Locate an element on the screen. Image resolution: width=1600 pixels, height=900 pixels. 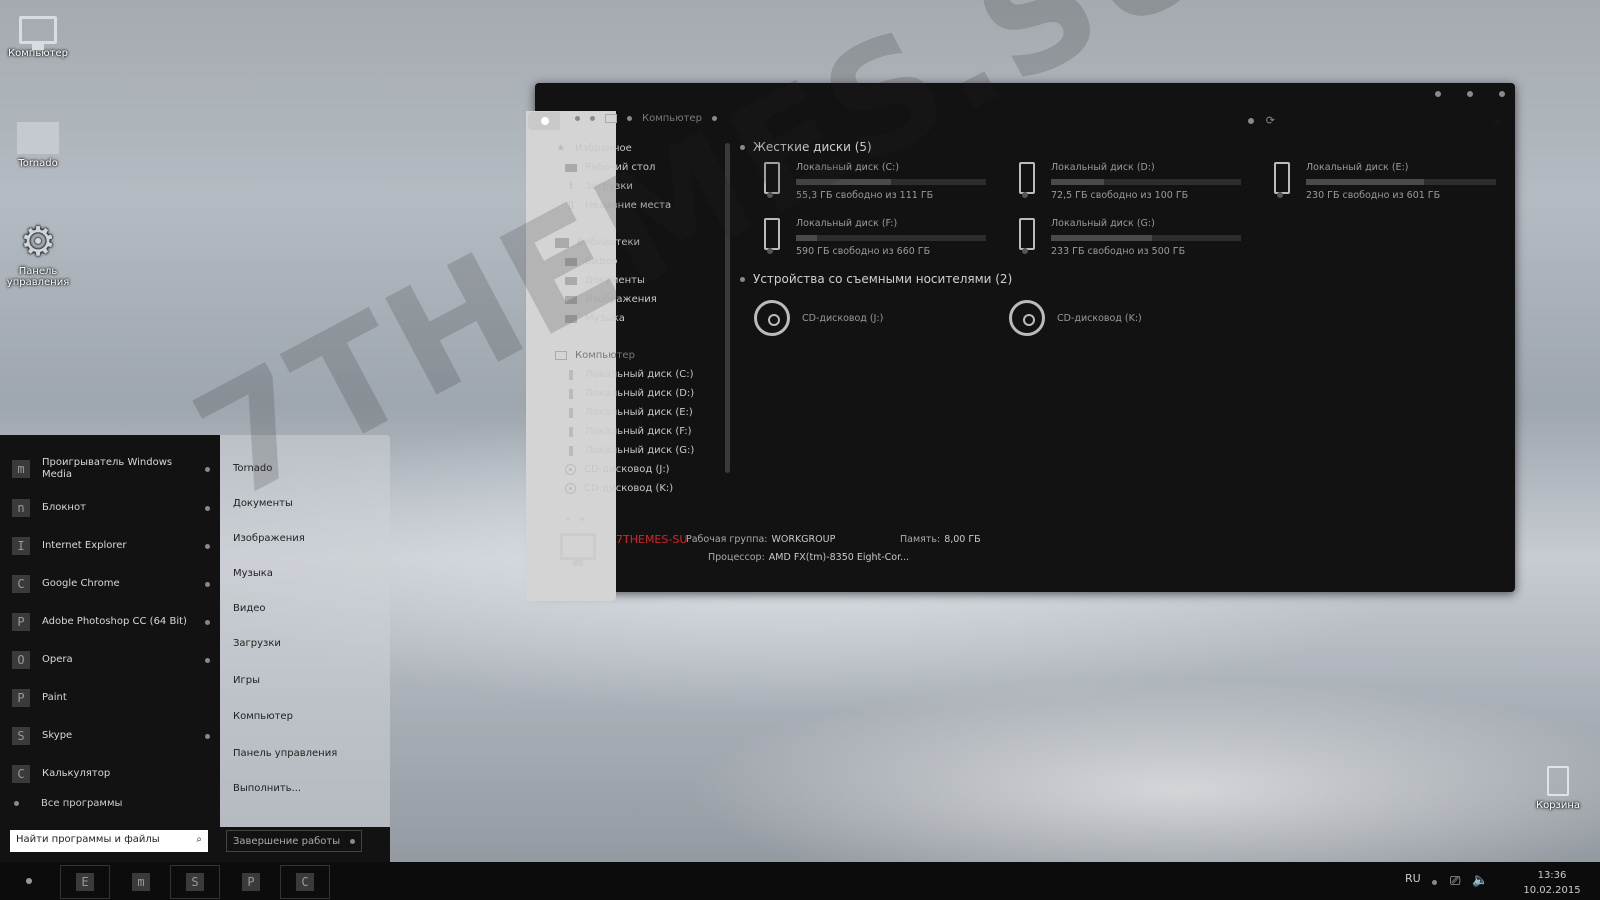
place-item: Загрузки is located at coordinates (257, 643).